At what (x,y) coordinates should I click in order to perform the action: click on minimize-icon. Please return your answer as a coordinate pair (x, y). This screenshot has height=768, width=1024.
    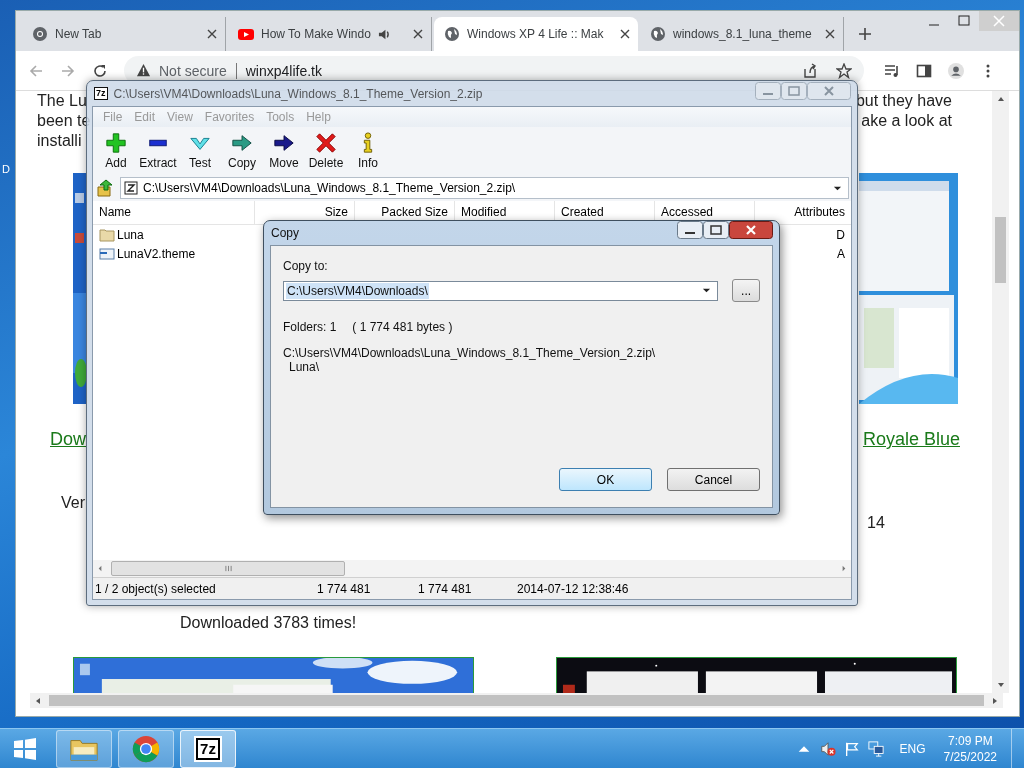
    Looking at the image, I should click on (690, 230).